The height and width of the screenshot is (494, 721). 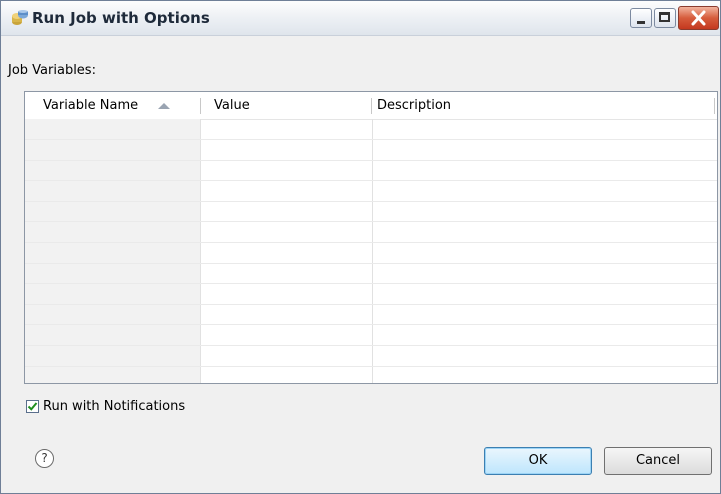 What do you see at coordinates (232, 105) in the screenshot?
I see `column-header-value: Value` at bounding box center [232, 105].